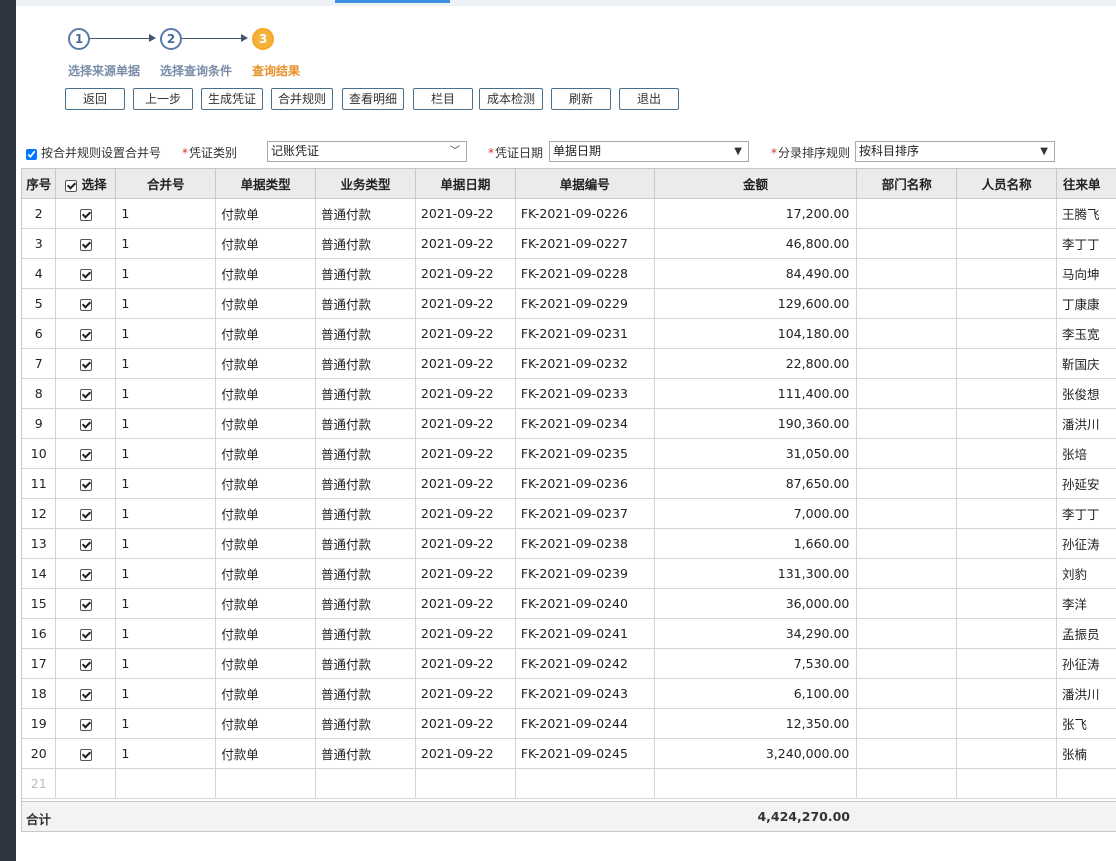  Describe the element at coordinates (166, 184) in the screenshot. I see `col-header-merge-no: 合并号` at that location.